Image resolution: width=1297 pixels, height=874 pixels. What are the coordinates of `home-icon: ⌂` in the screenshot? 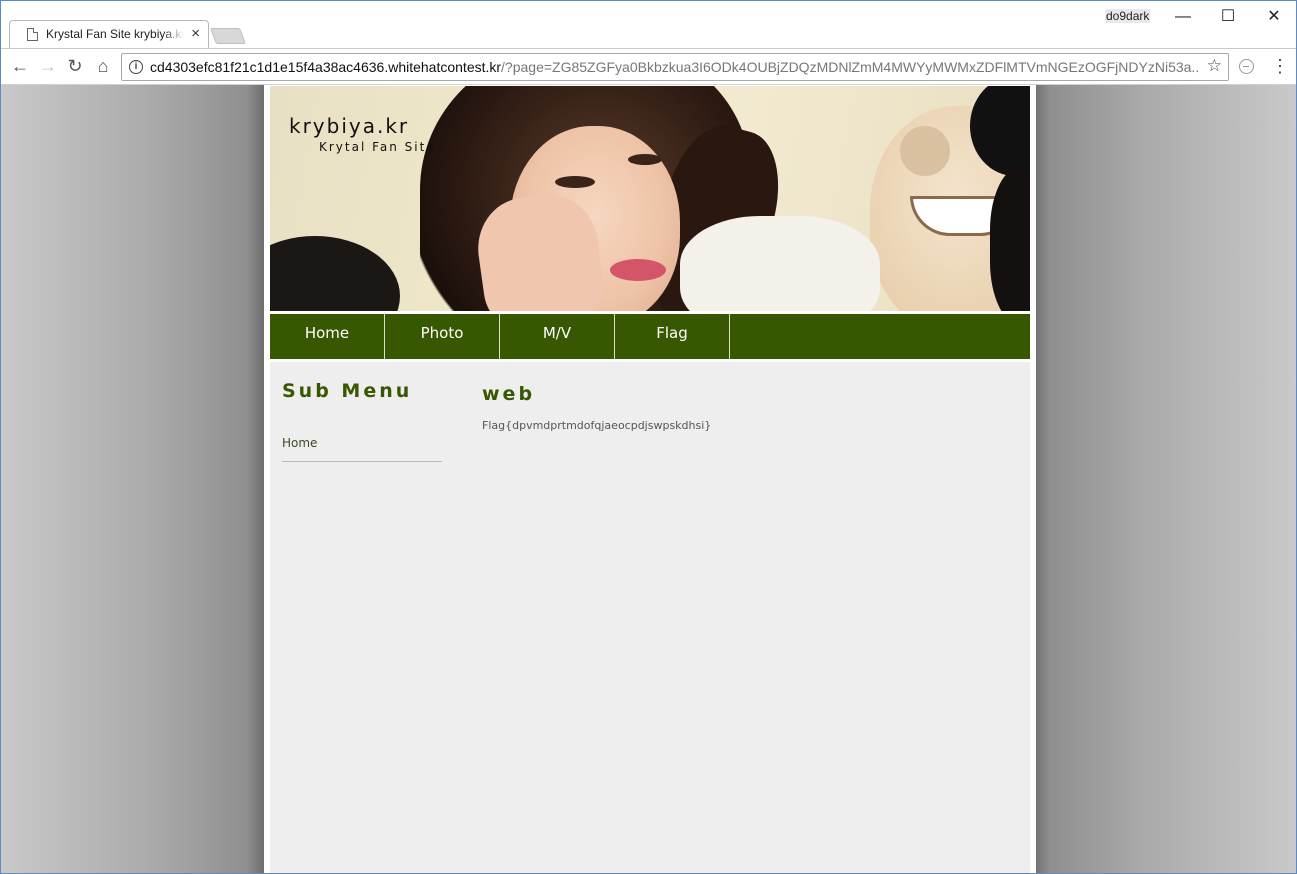 It's located at (103, 66).